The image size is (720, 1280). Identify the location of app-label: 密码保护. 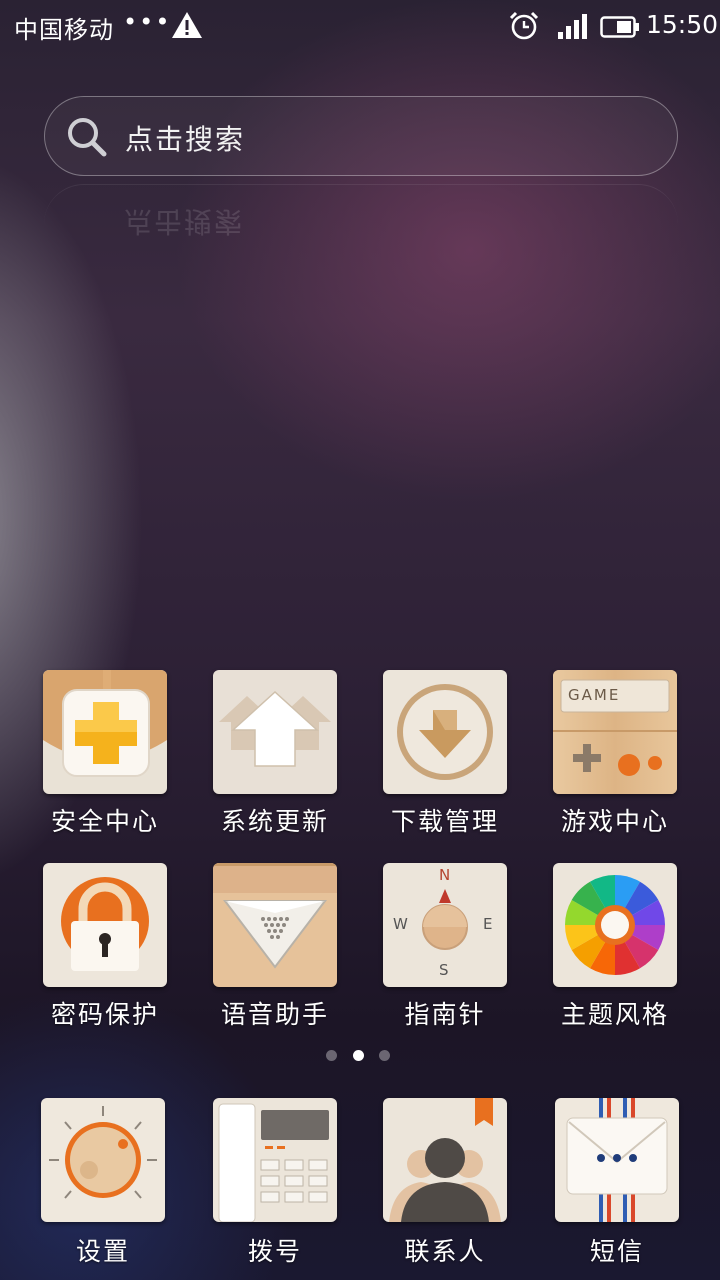
(104, 1014).